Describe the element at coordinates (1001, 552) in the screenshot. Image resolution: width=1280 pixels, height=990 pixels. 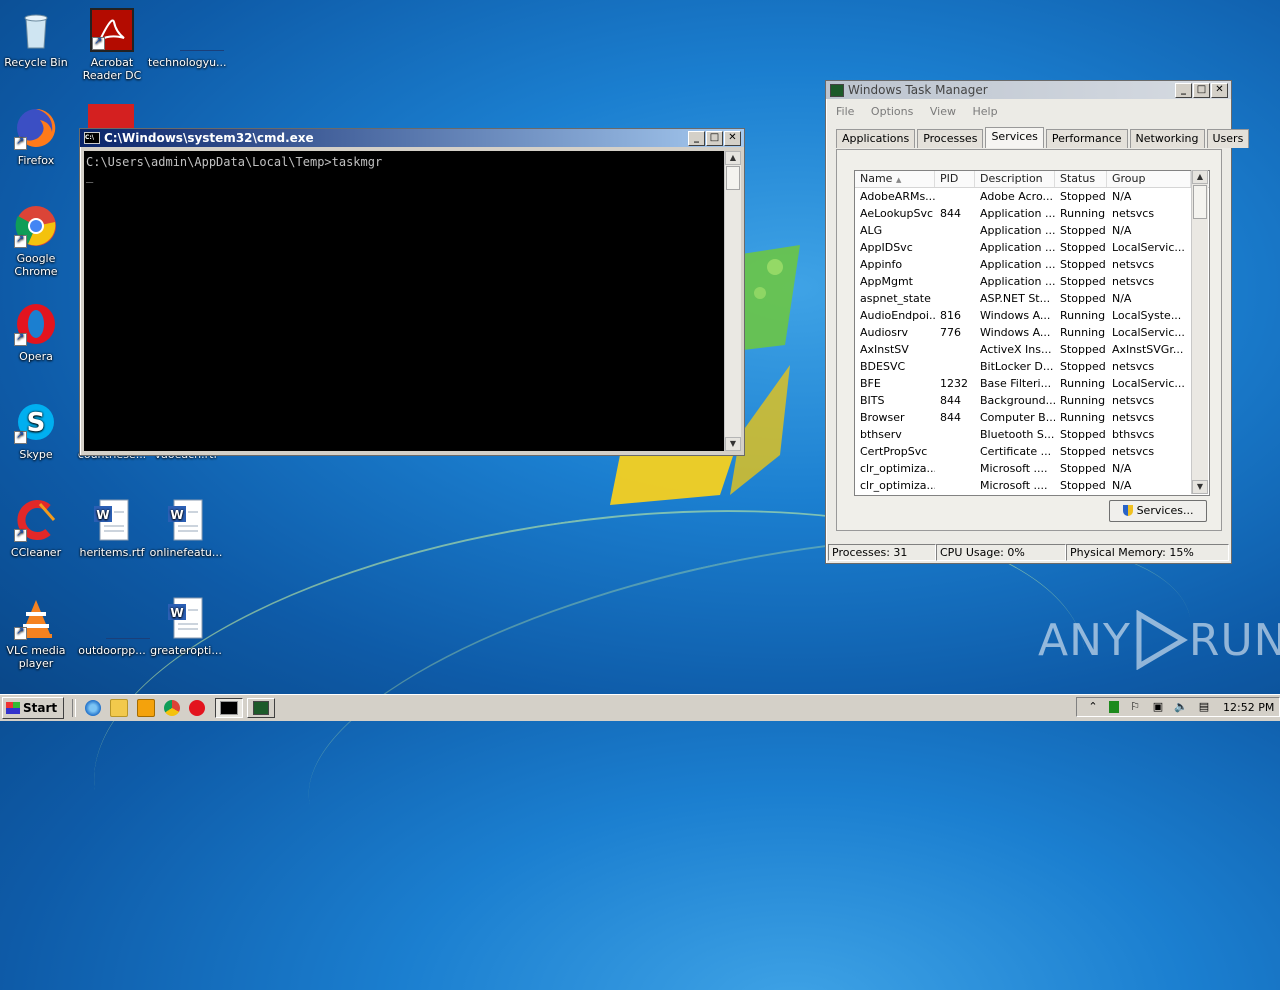
I see `status-cpu: CPU Usage: 0%` at that location.